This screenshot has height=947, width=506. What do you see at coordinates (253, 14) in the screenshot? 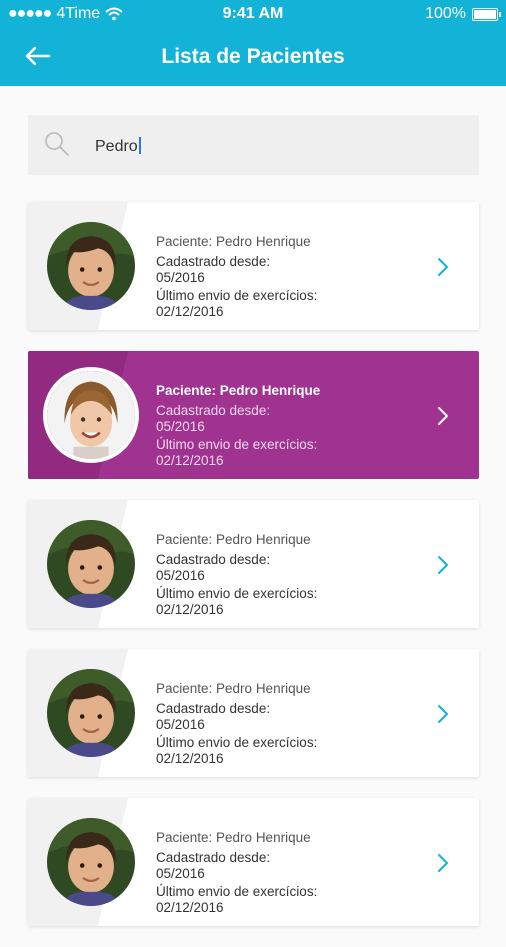
I see `status-bar: ●●●●● 4Time 9:41 AM 100%` at bounding box center [253, 14].